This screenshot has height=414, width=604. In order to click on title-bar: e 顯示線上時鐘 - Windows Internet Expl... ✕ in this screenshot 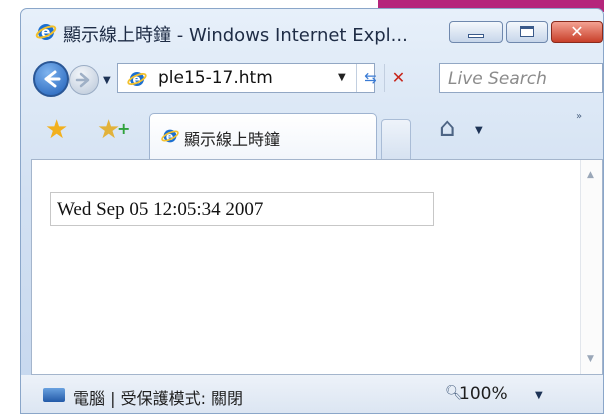, I will do `click(312, 31)`.